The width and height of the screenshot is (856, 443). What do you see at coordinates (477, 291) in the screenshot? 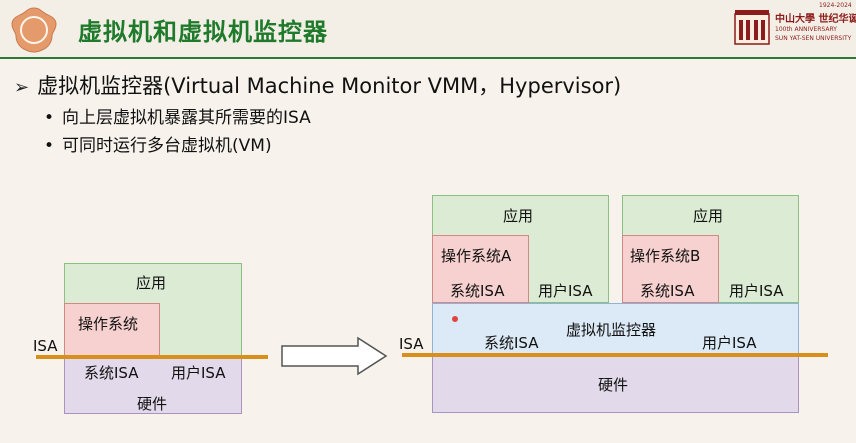
I see `vm-a-sys-isa-label: 系统ISA` at bounding box center [477, 291].